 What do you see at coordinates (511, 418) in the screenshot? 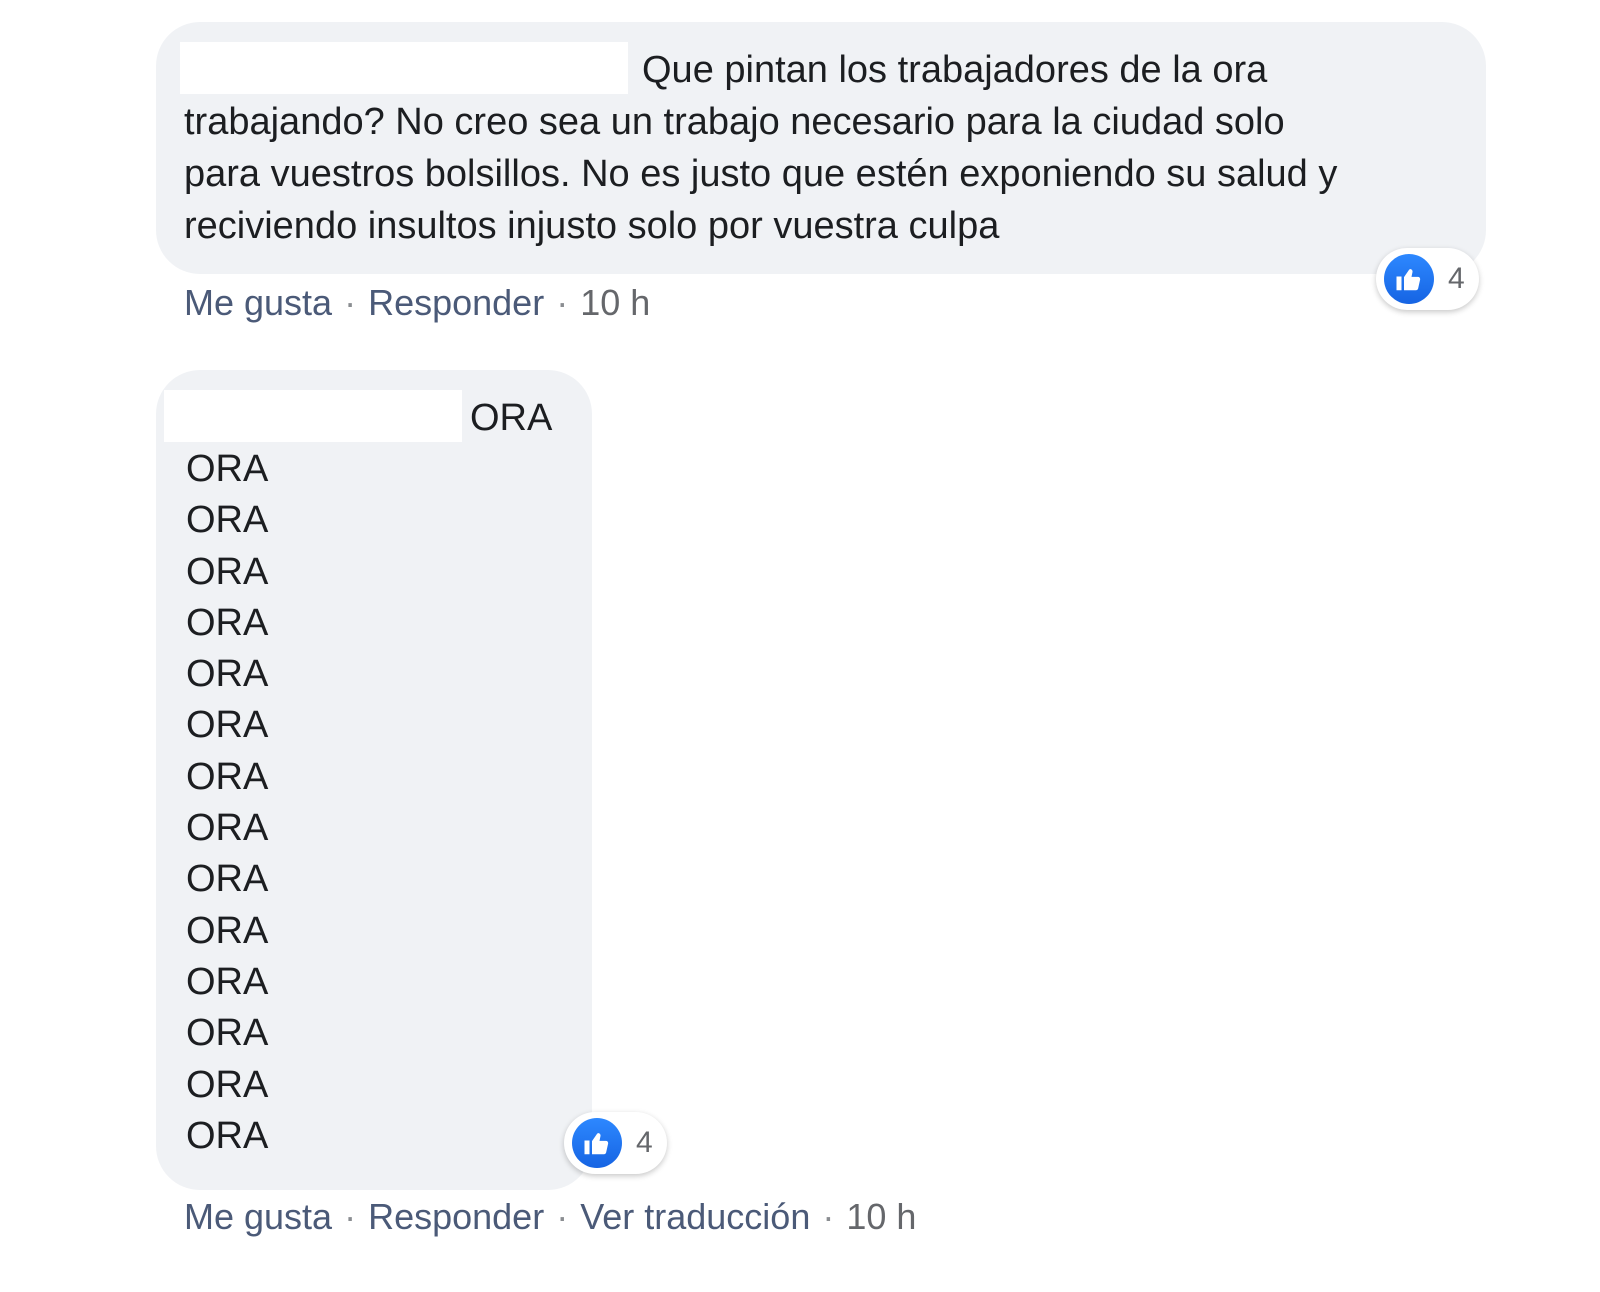
I see `comment-text-first-line: ORA` at bounding box center [511, 418].